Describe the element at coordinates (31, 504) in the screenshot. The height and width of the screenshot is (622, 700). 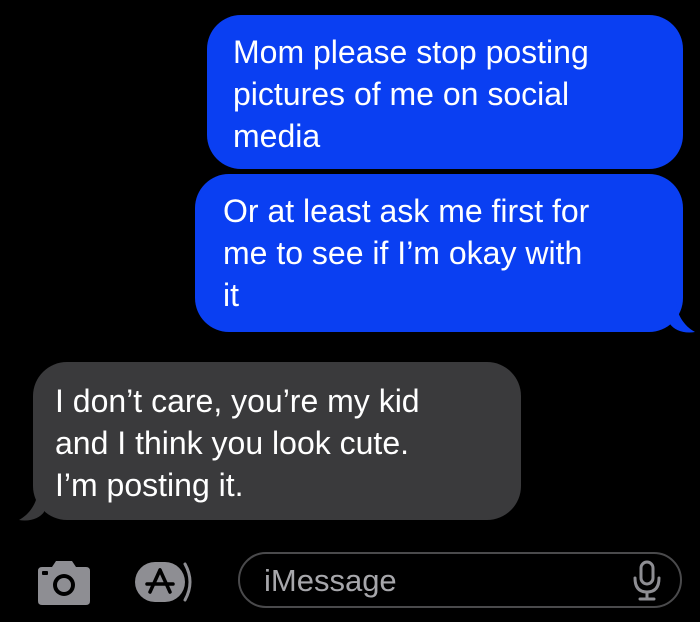
I see `received-bubble-tail` at that location.